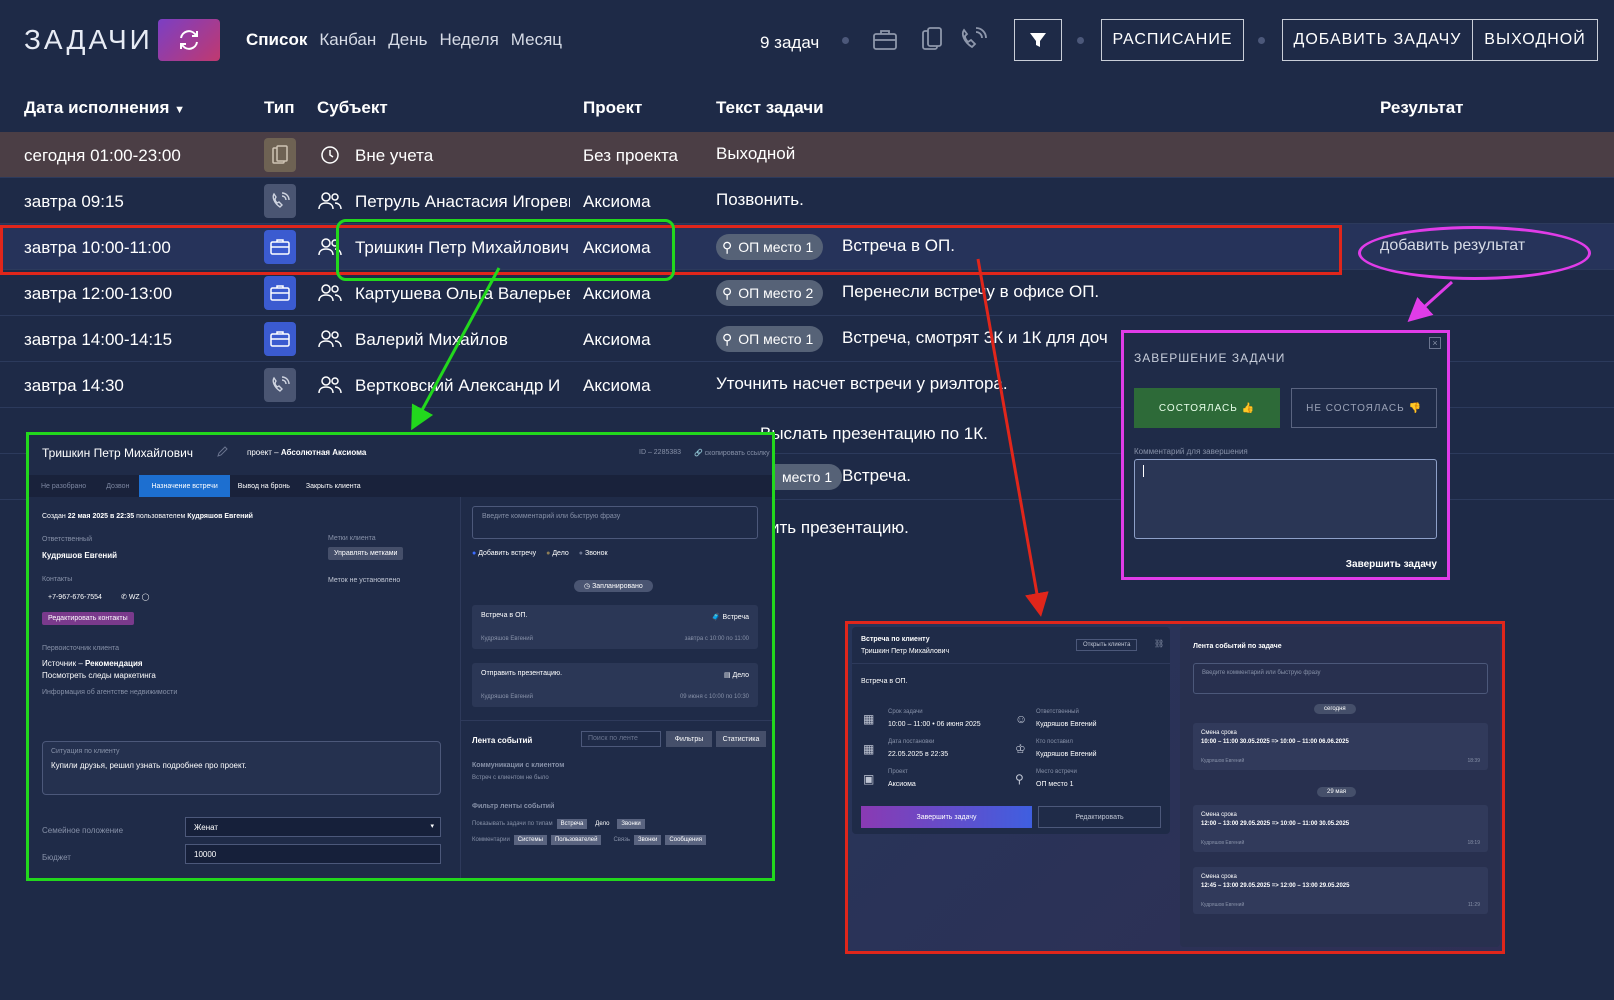 This screenshot has width=1614, height=1000. Describe the element at coordinates (99, 675) in the screenshot. I see `marketing-link: Посмотреть следы маркетинга` at that location.